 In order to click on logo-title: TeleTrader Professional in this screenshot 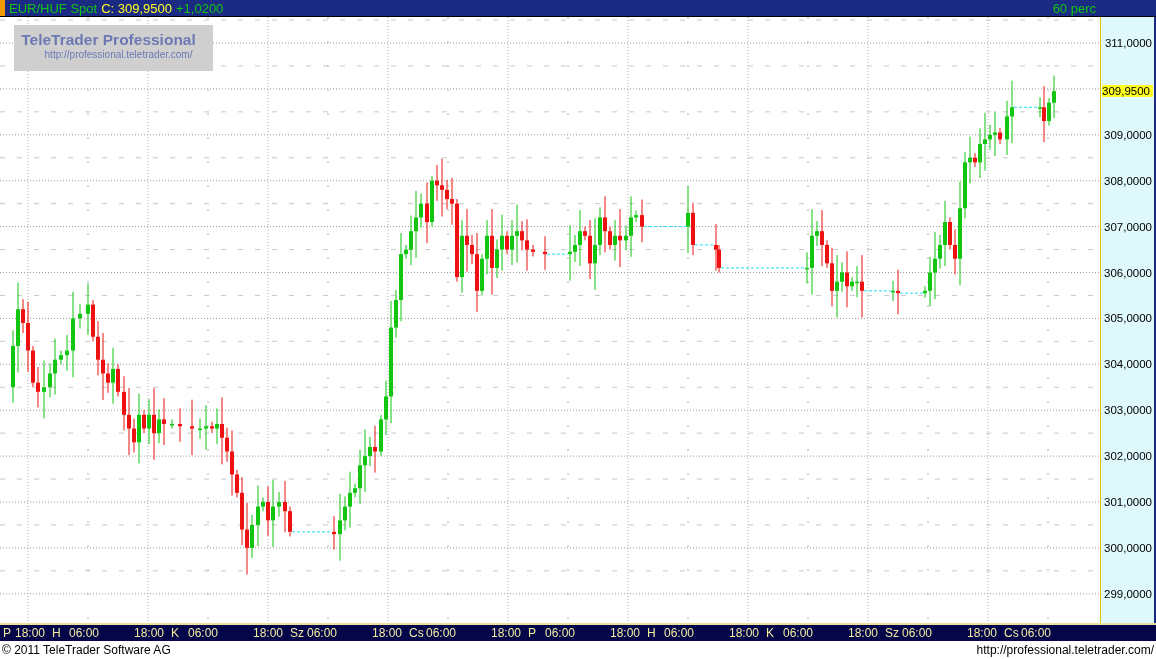, I will do `click(108, 40)`.